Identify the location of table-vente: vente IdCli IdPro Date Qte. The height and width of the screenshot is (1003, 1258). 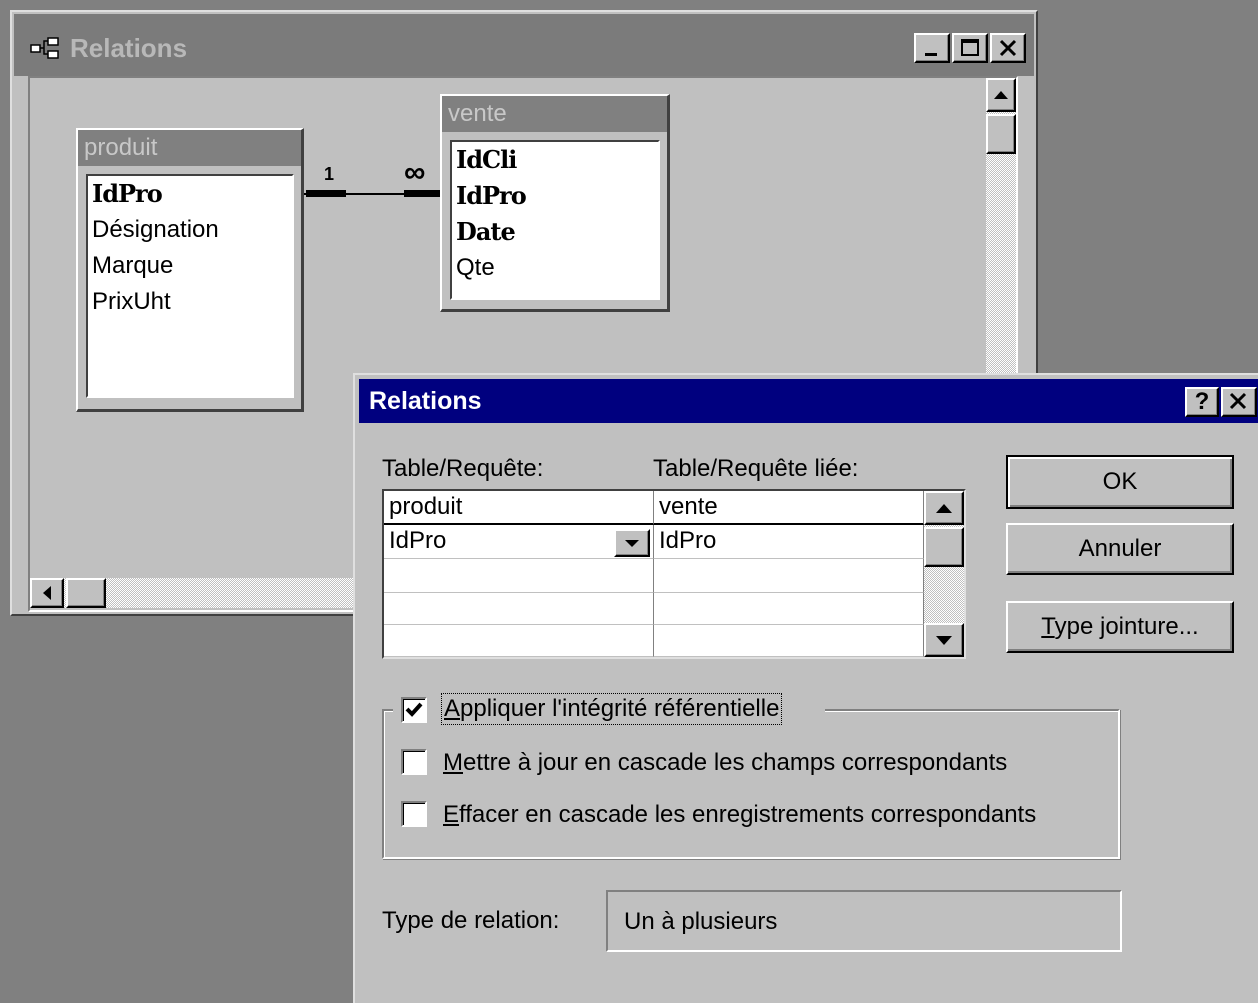
(555, 203).